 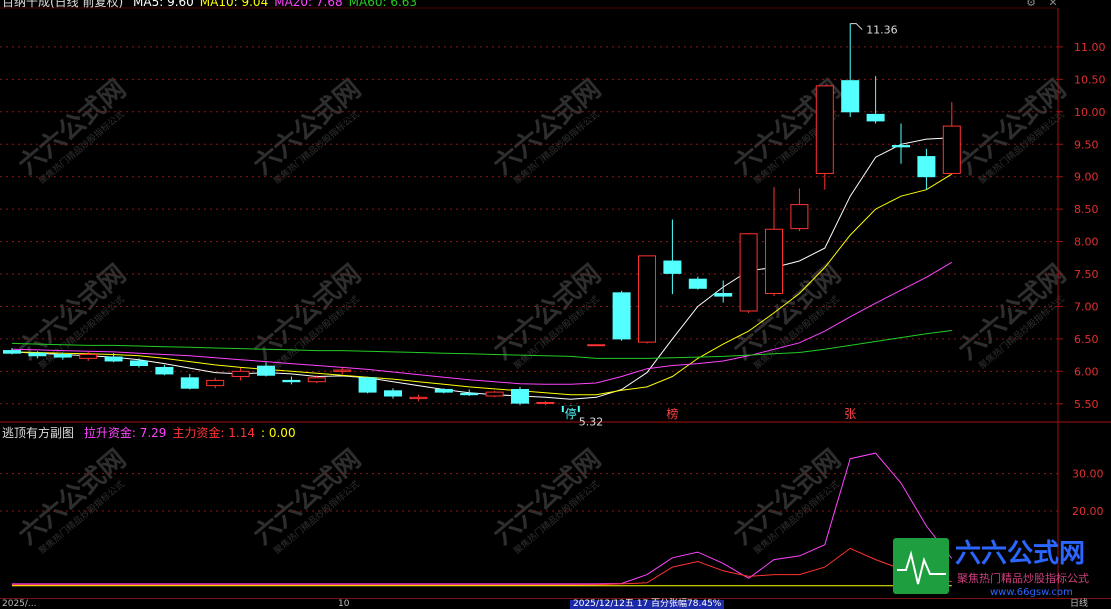 I want to click on high-pointer, so click(x=856, y=26).